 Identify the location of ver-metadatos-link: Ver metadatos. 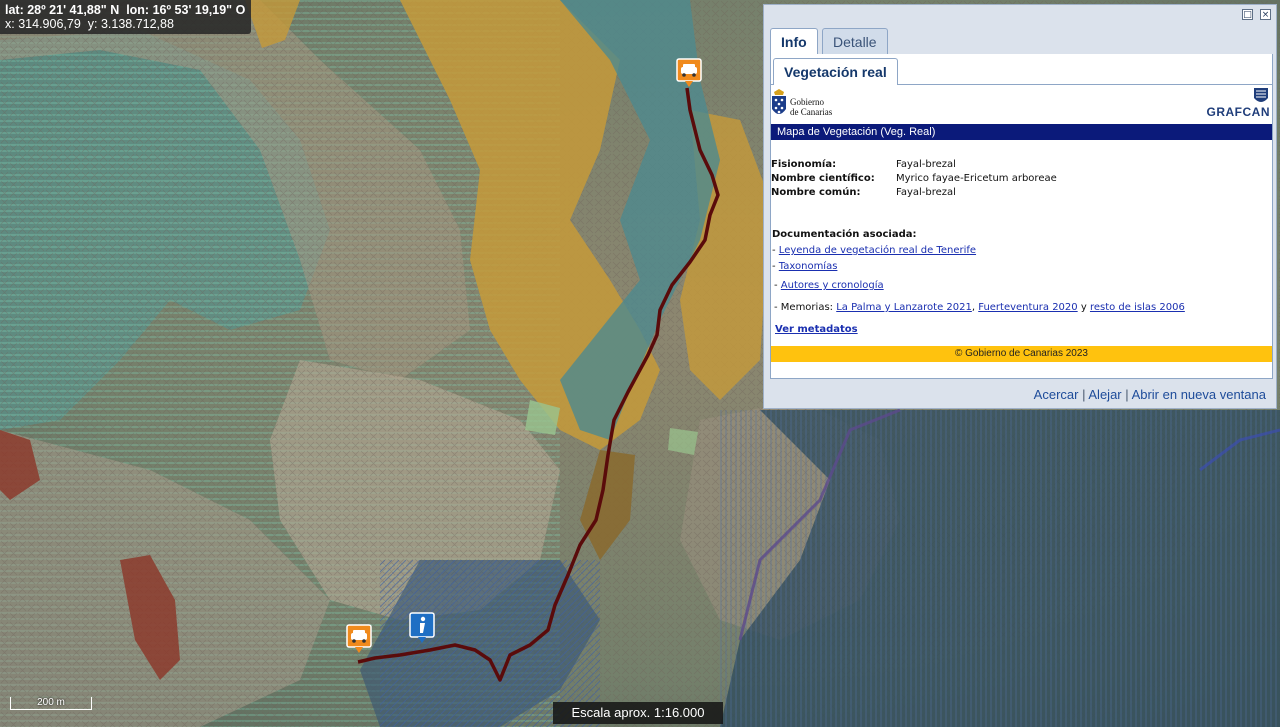
(816, 329).